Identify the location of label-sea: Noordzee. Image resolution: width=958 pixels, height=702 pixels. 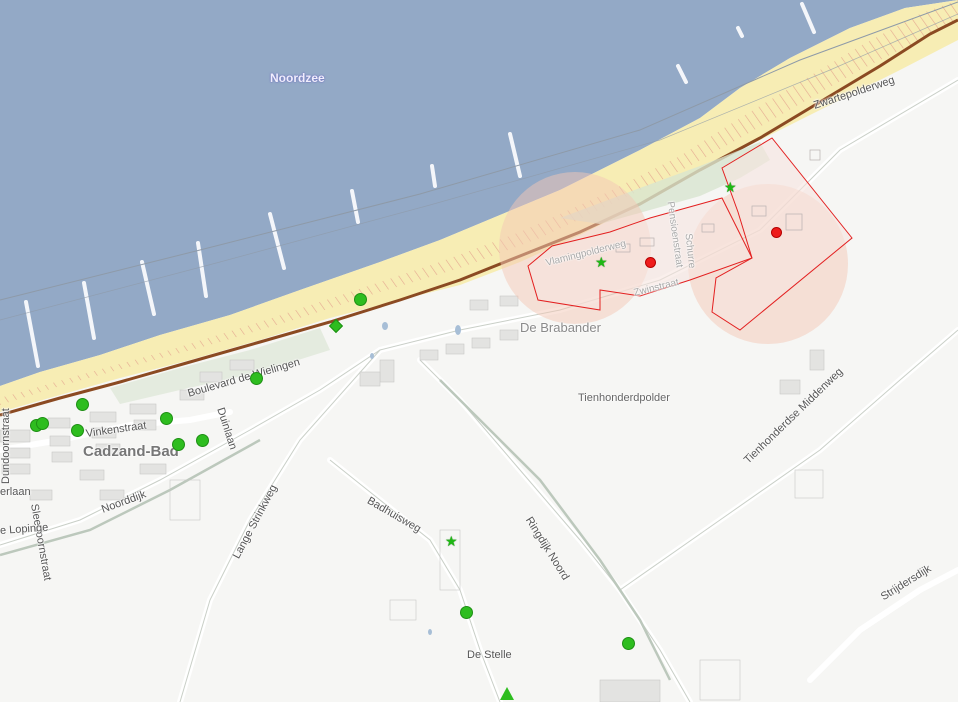
(297, 78).